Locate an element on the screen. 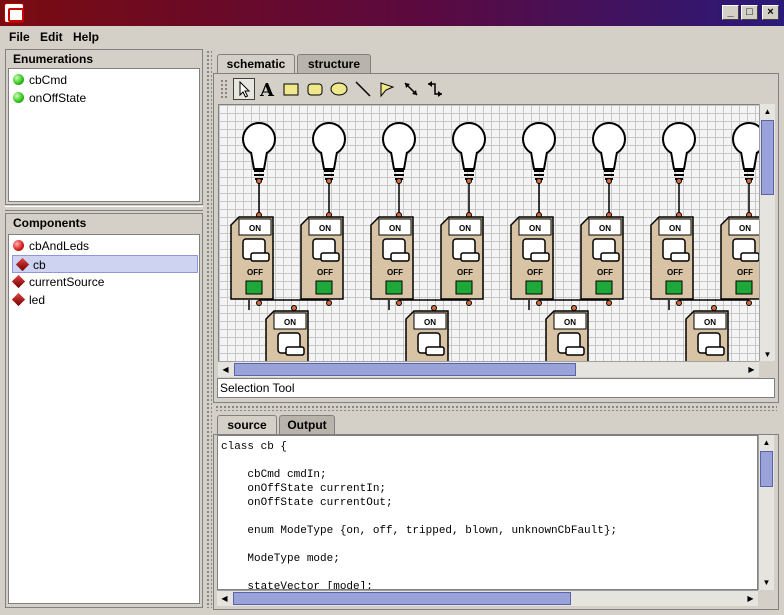 The image size is (784, 615). canvas-horizontal-scrollbar: ◀ ▶ is located at coordinates (488, 369).